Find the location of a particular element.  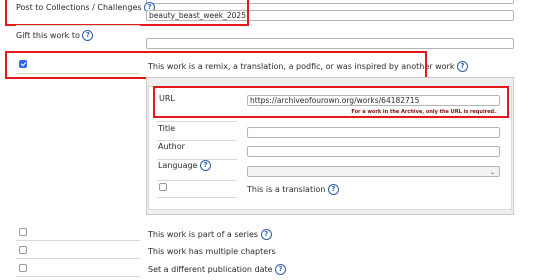

gift-input is located at coordinates (330, 43).